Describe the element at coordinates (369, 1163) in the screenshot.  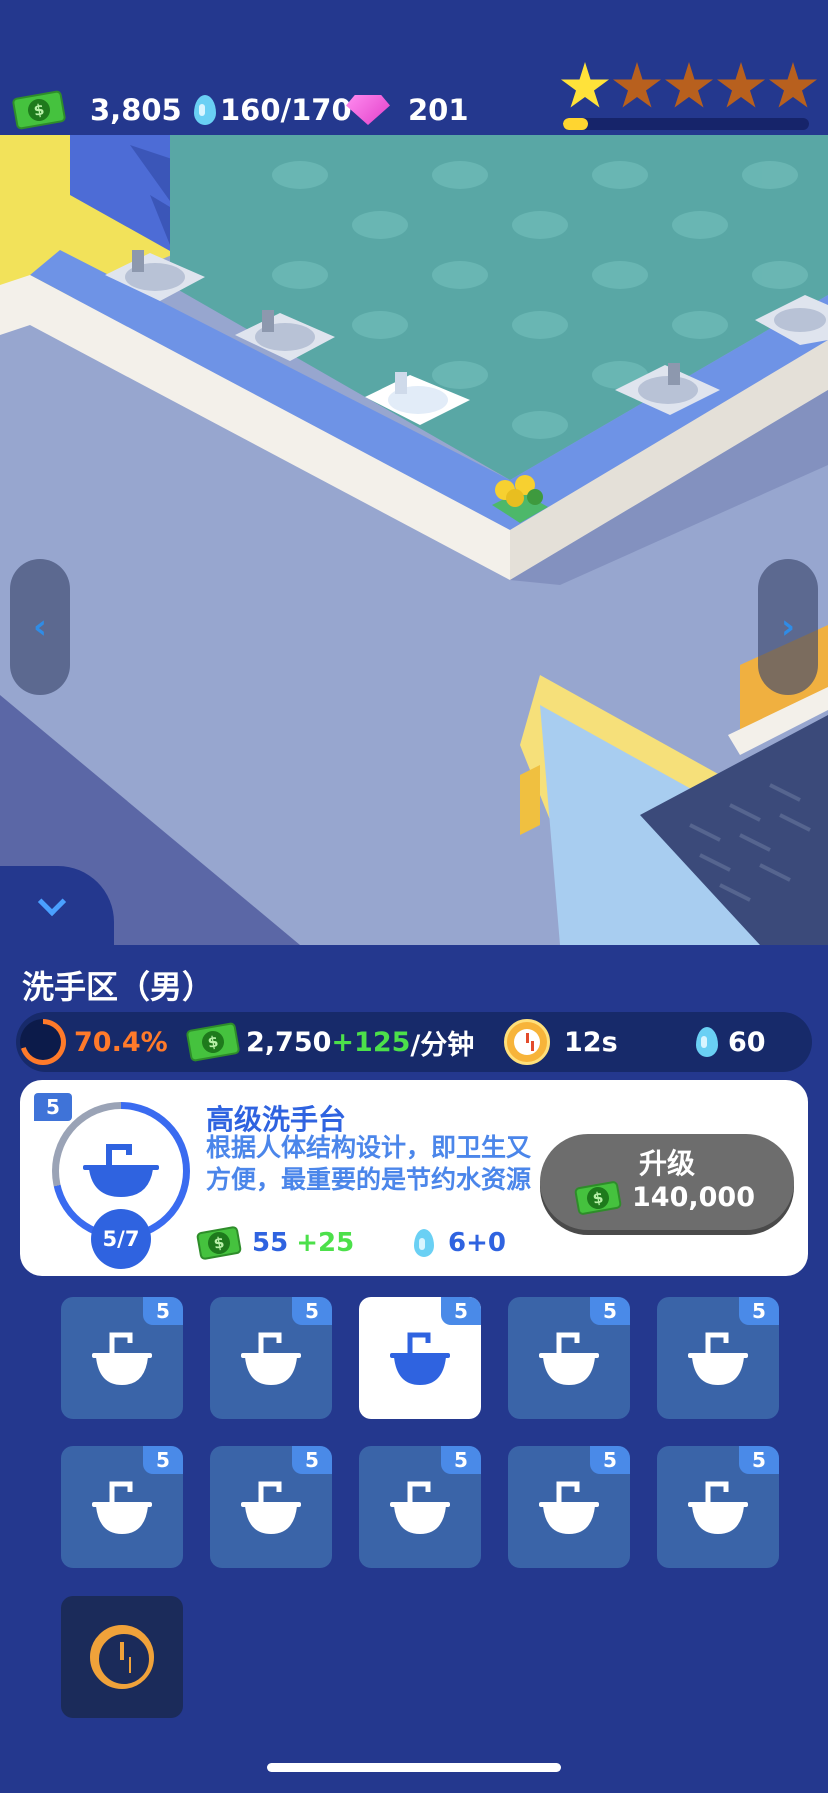
I see `item-description: 根据人体结构设计，即卫生又方便，最重要的是节约水资源` at that location.